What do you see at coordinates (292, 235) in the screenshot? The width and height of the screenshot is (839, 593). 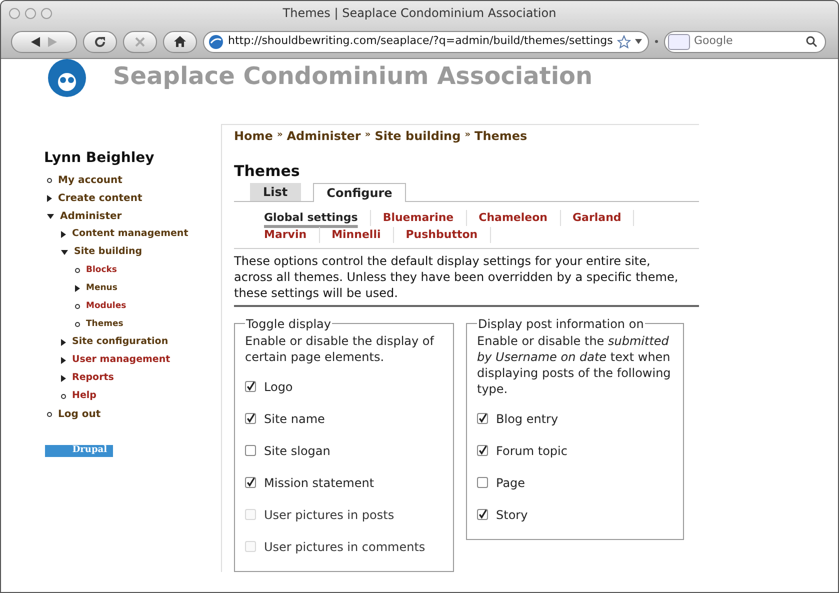 I see `theme-link: Marvin` at bounding box center [292, 235].